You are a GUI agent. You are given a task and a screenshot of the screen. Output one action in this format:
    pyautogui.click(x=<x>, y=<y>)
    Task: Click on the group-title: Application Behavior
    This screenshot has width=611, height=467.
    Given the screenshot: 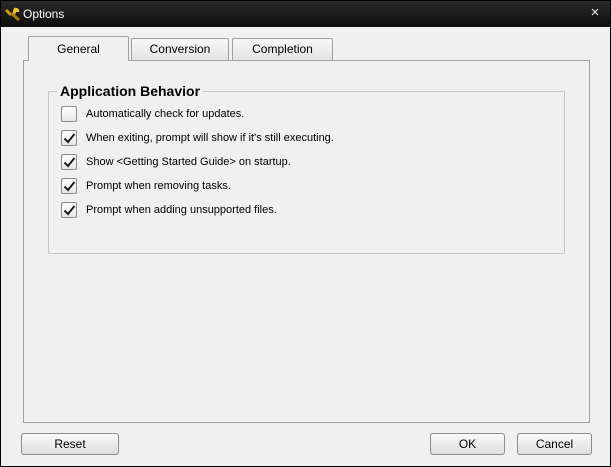 What is the action you would take?
    pyautogui.click(x=130, y=91)
    